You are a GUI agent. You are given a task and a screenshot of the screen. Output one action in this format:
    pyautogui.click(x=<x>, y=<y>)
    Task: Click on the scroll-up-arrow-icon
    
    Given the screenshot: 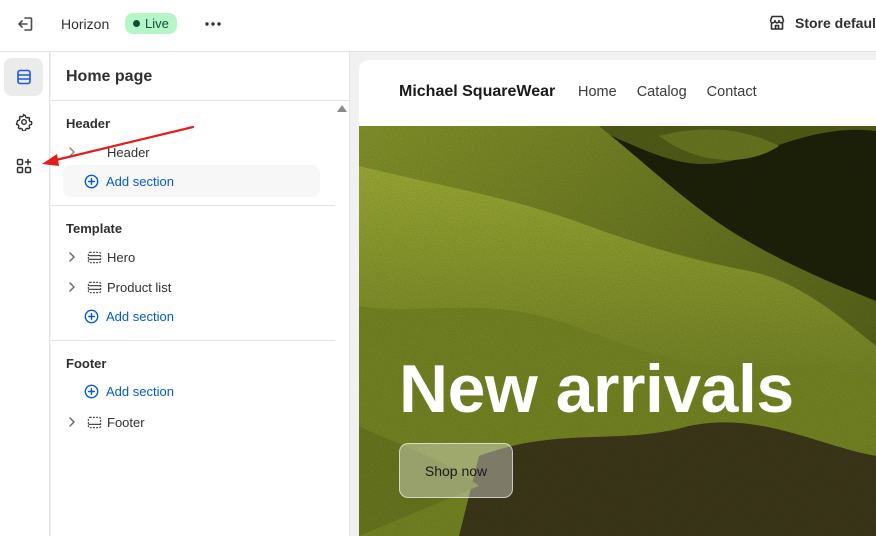 What is the action you would take?
    pyautogui.click(x=342, y=108)
    